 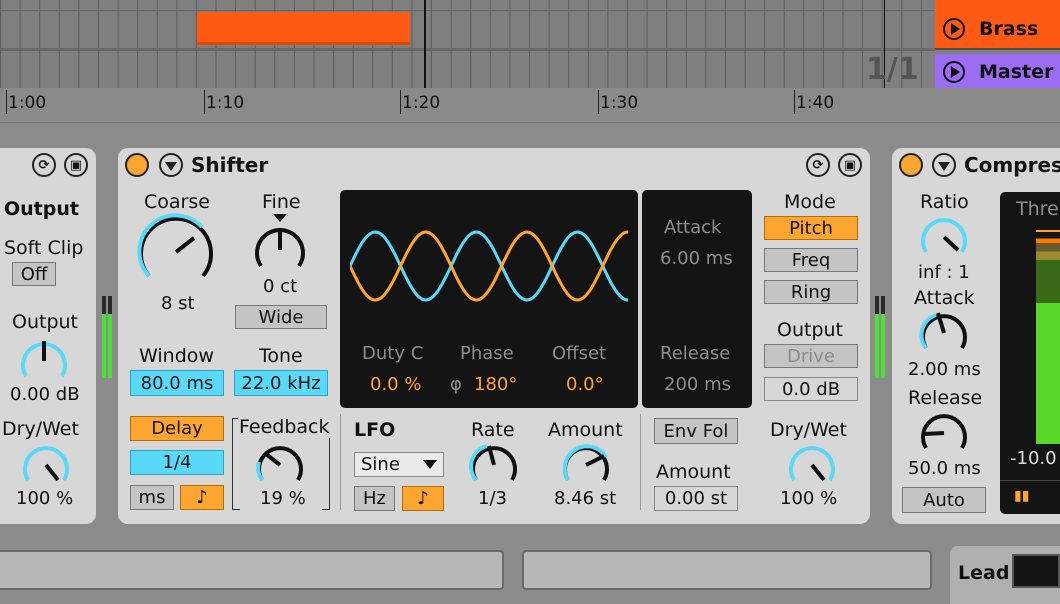 What do you see at coordinates (1012, 165) in the screenshot?
I see `device-title: Compress` at bounding box center [1012, 165].